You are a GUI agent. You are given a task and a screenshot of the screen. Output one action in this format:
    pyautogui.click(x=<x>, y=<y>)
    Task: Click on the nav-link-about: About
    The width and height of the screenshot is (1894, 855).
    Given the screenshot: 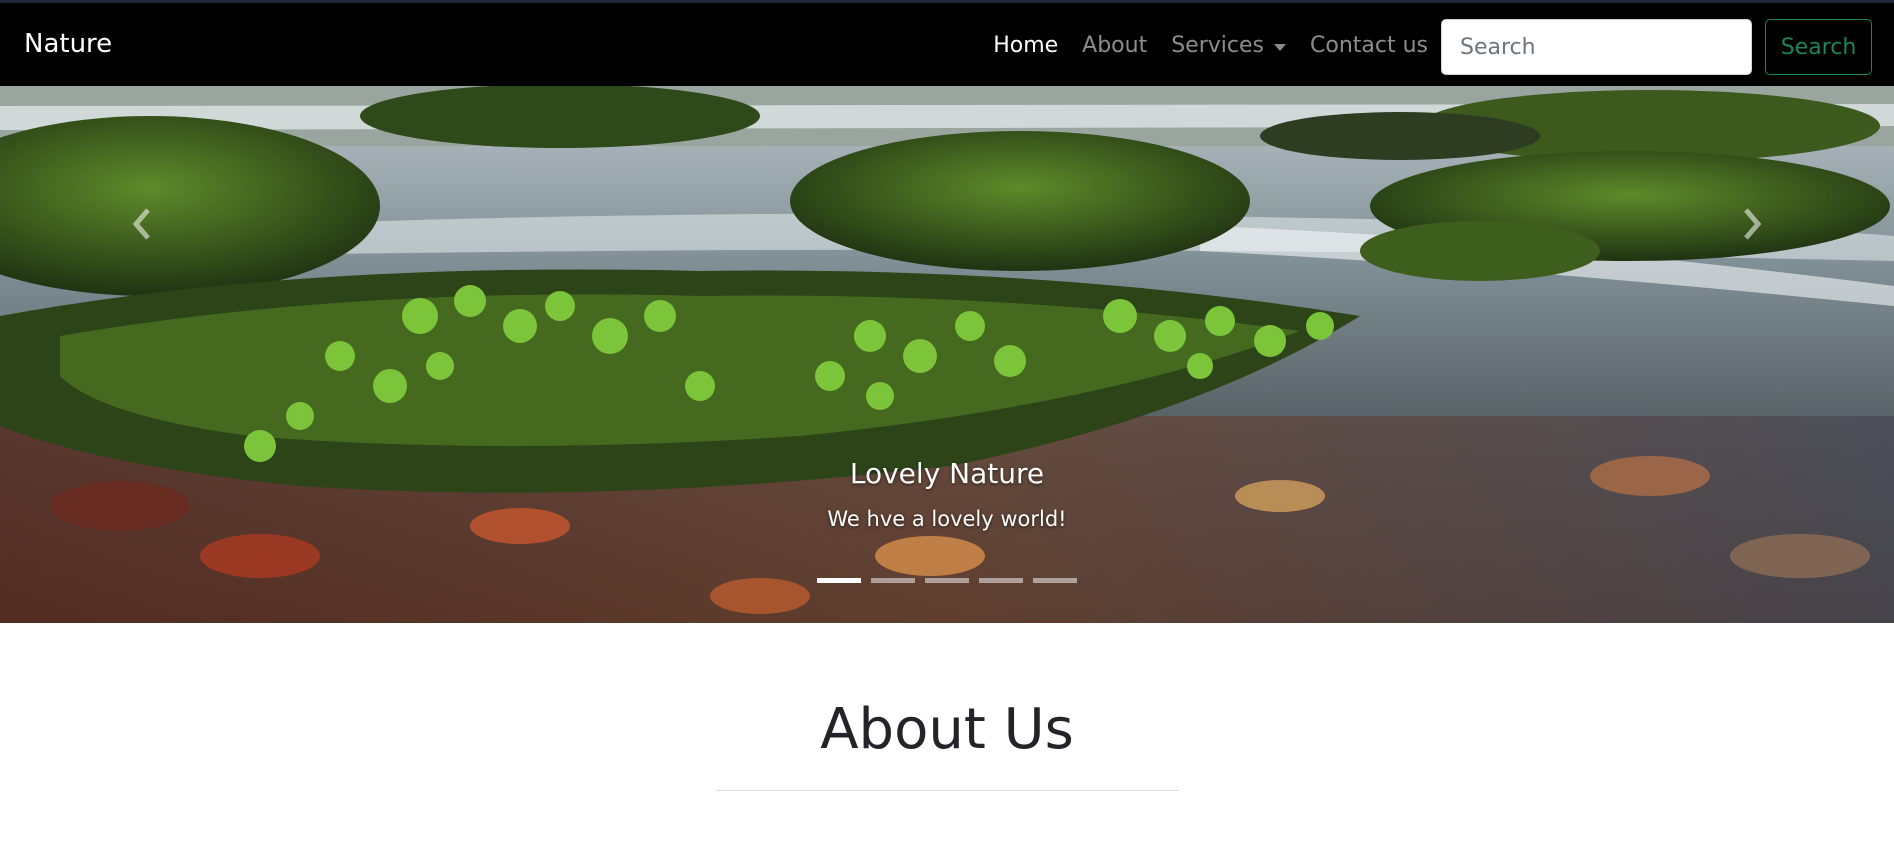 What is the action you would take?
    pyautogui.click(x=1114, y=46)
    